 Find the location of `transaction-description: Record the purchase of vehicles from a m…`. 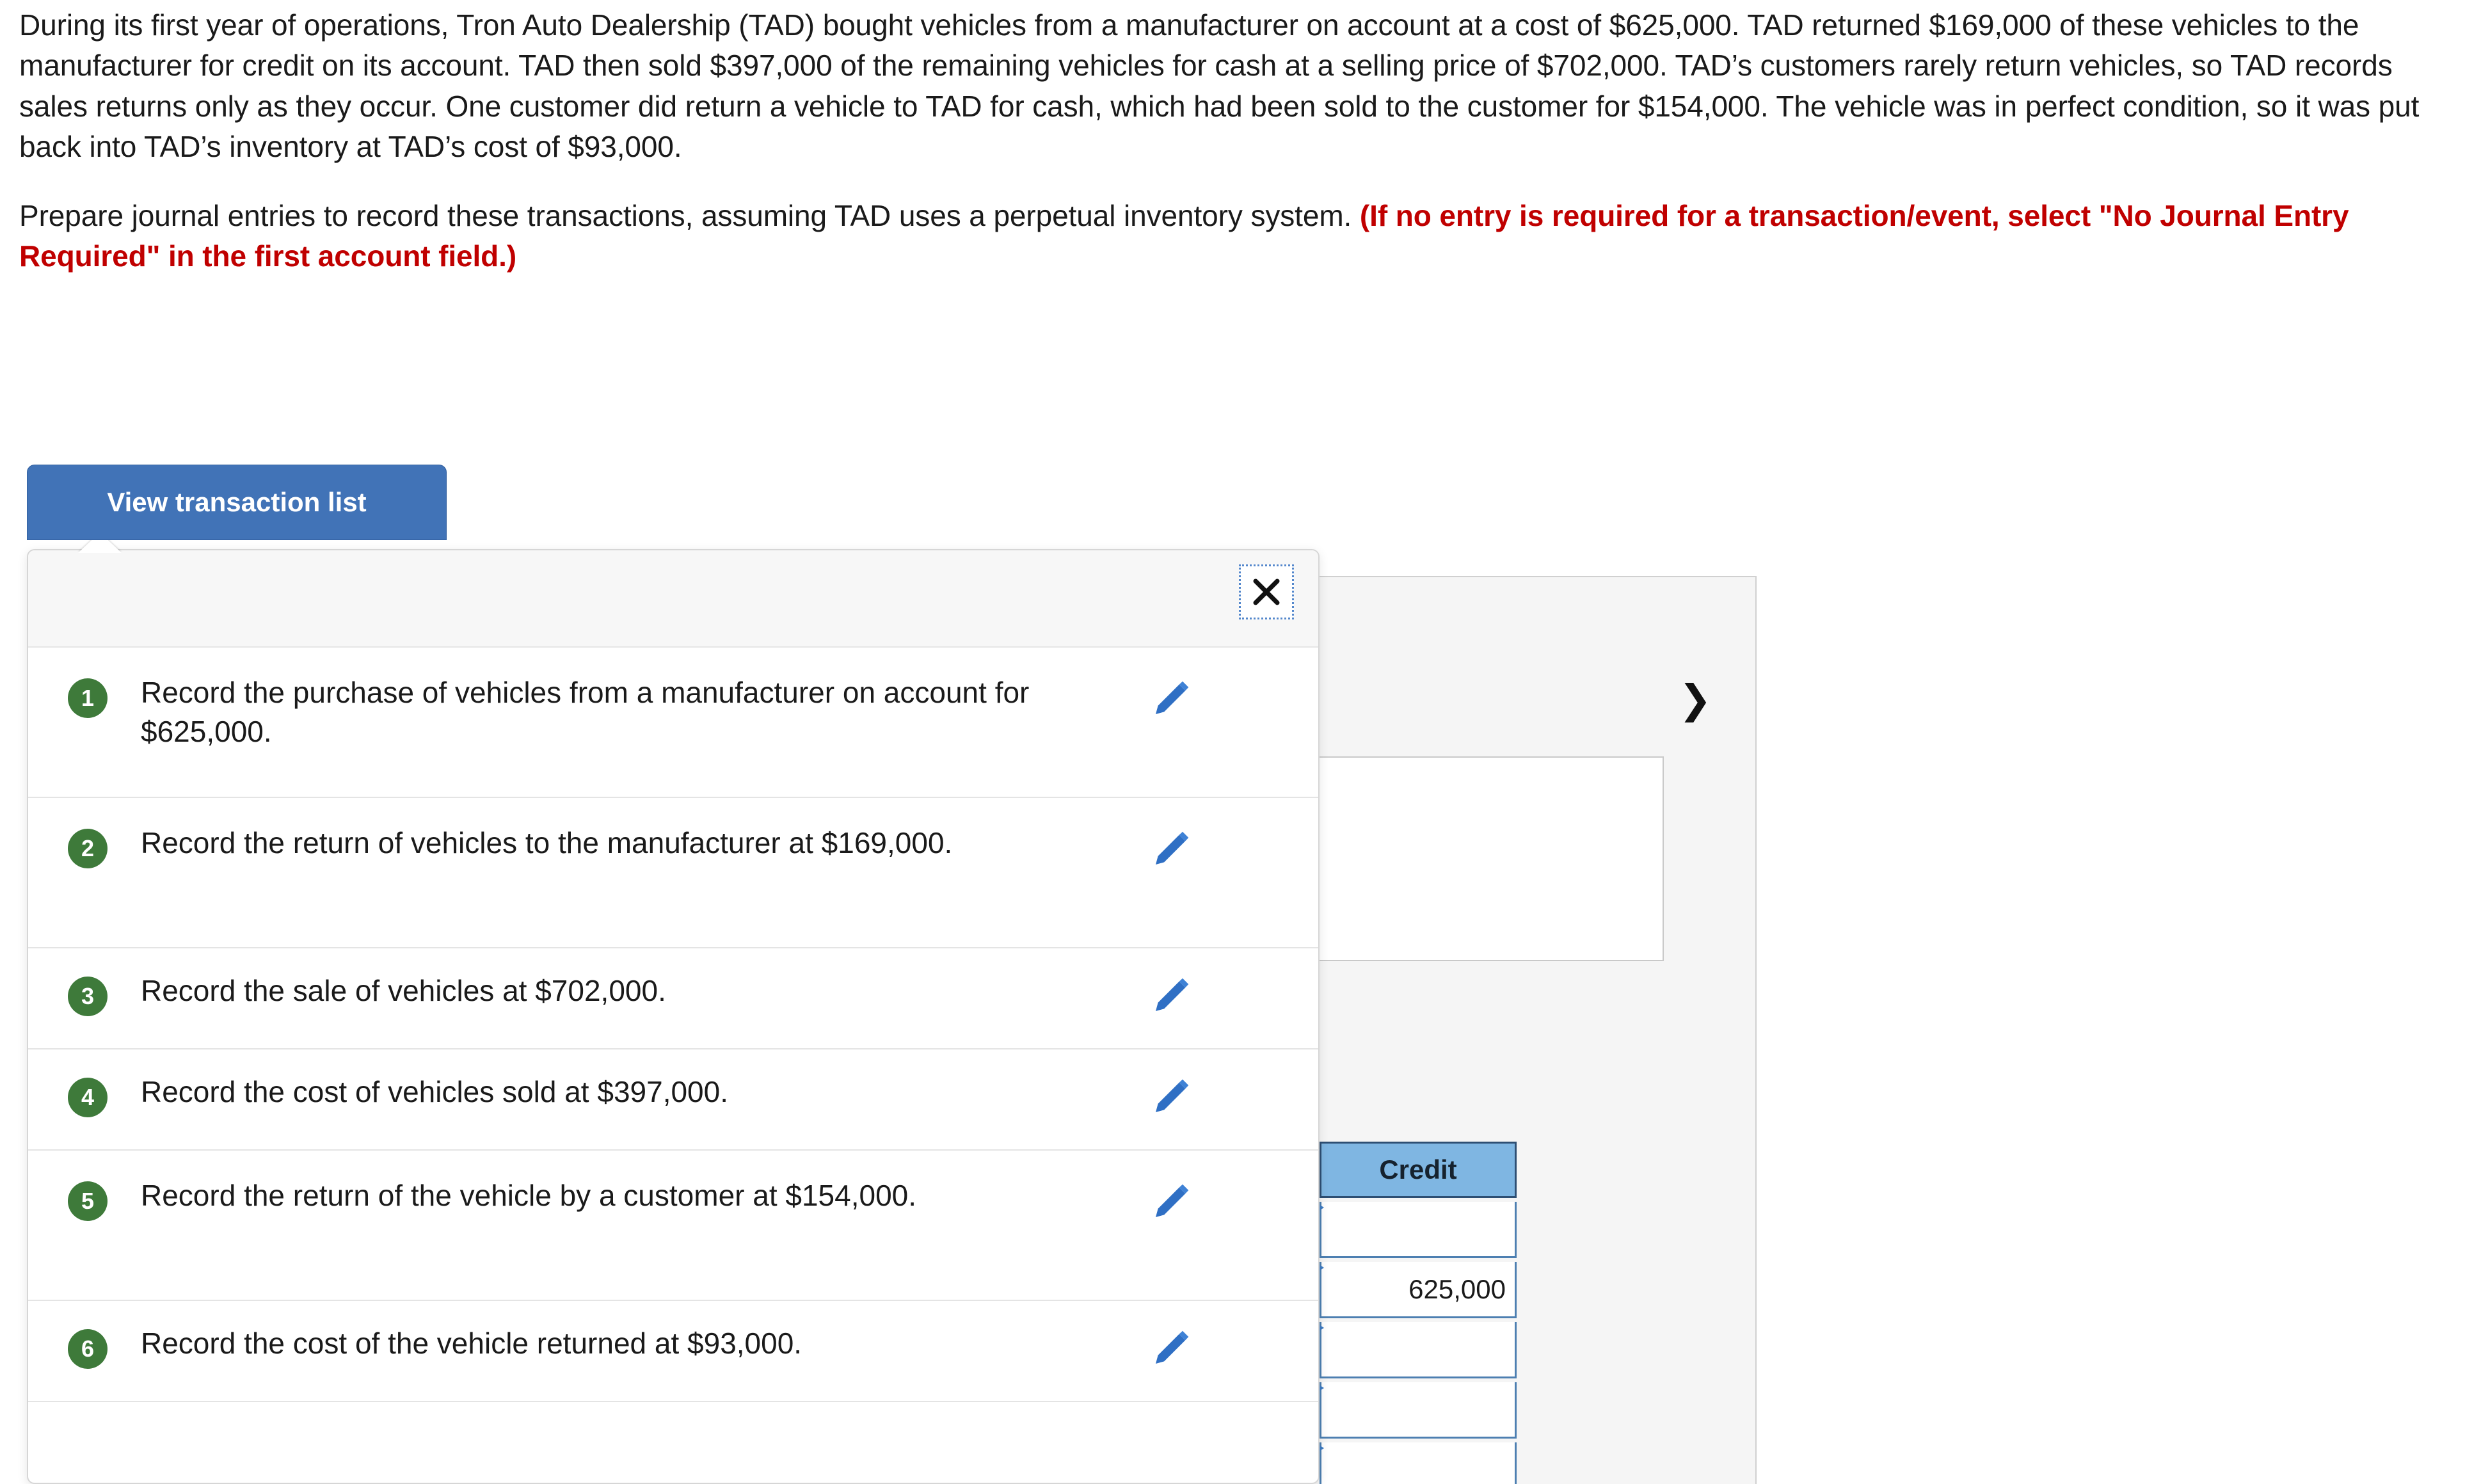

transaction-description: Record the purchase of vehicles from a m… is located at coordinates (585, 712).